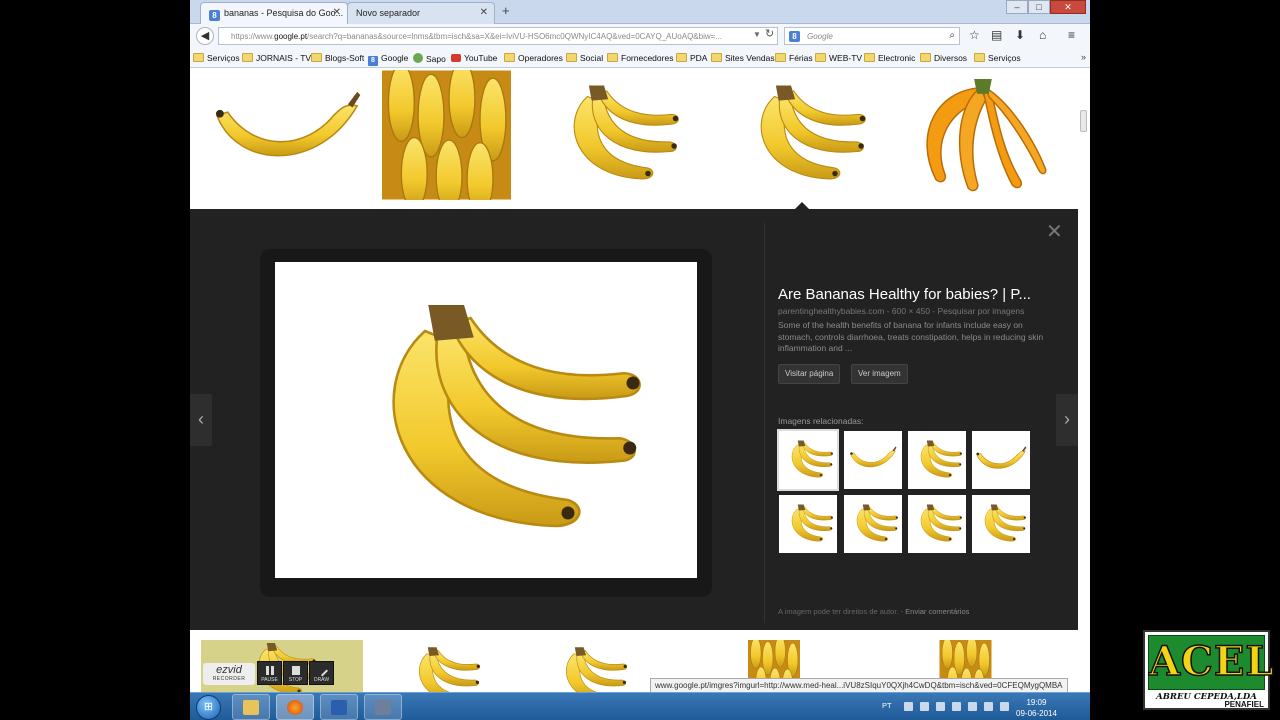  What do you see at coordinates (295, 673) in the screenshot?
I see `stop-button: STOP` at bounding box center [295, 673].